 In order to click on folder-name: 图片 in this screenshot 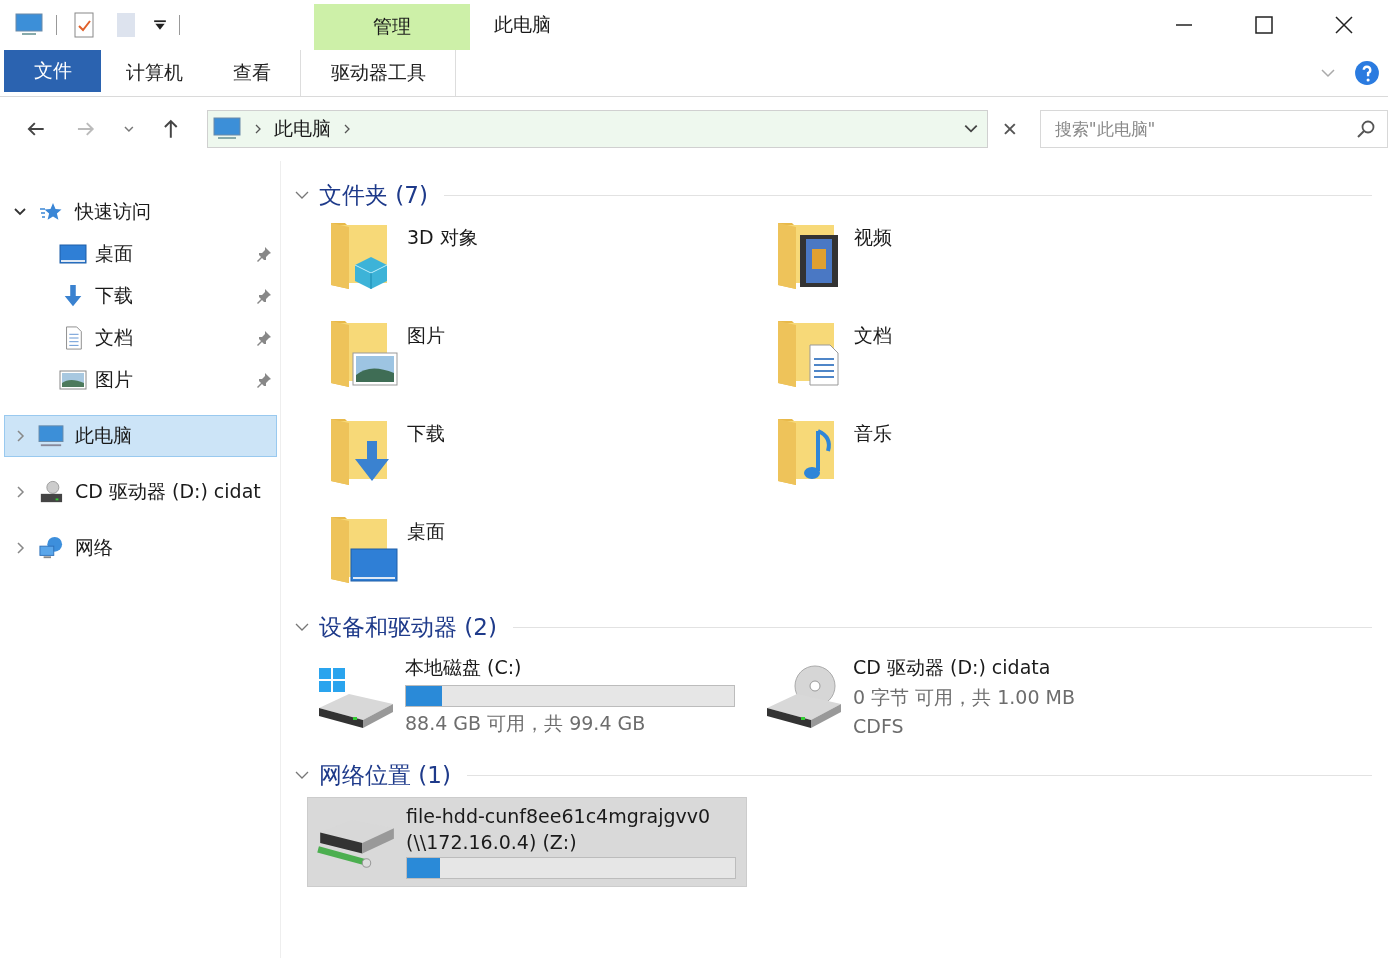, I will do `click(426, 335)`.